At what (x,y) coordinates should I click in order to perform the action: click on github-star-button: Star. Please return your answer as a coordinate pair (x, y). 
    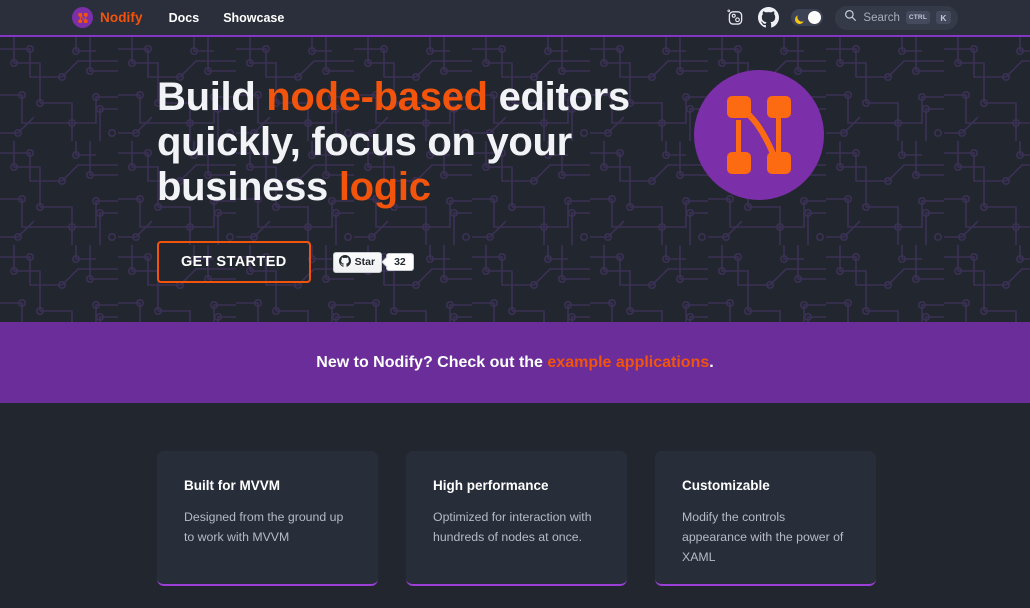
    Looking at the image, I should click on (357, 262).